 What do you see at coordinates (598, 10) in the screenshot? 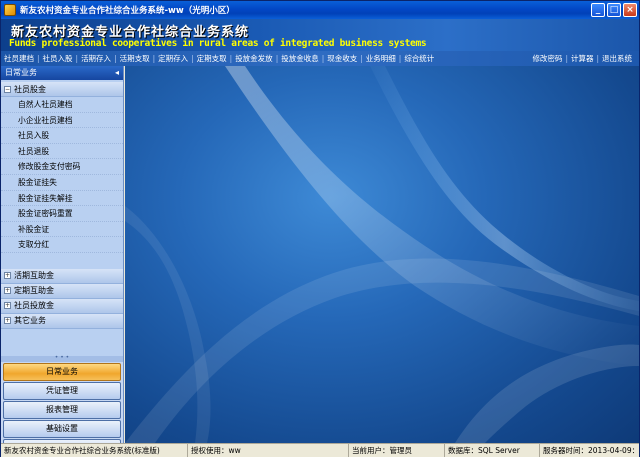
I see `minimize-button: _` at bounding box center [598, 10].